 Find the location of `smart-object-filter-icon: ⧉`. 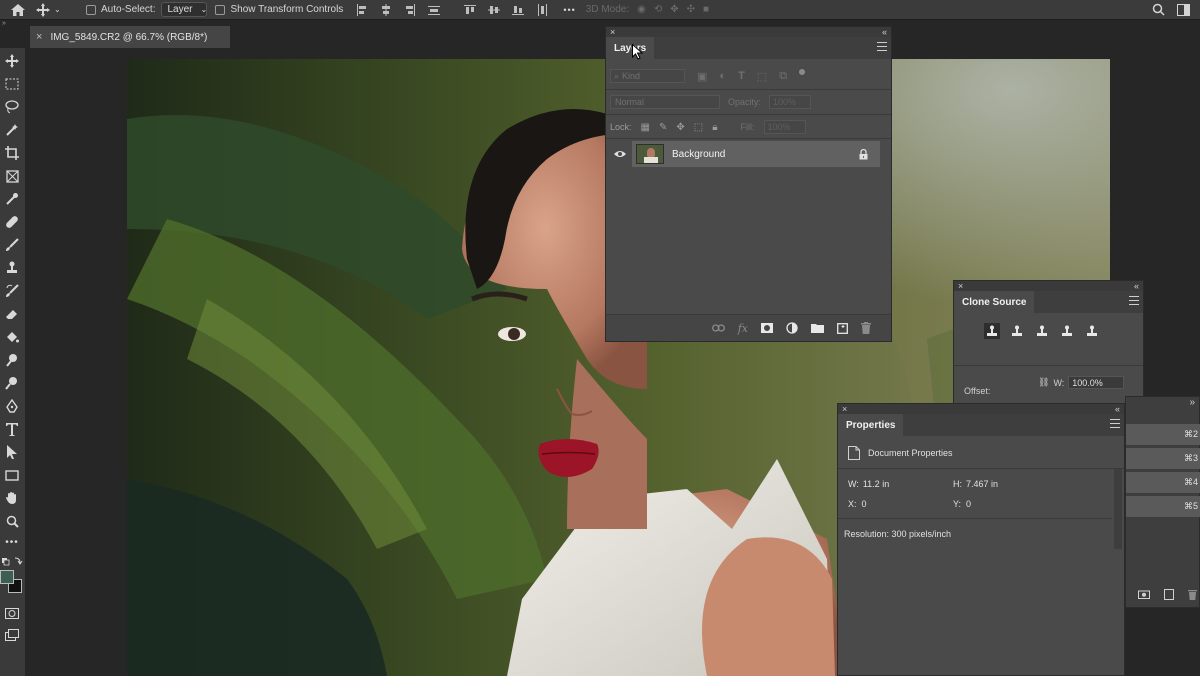

smart-object-filter-icon: ⧉ is located at coordinates (783, 76).